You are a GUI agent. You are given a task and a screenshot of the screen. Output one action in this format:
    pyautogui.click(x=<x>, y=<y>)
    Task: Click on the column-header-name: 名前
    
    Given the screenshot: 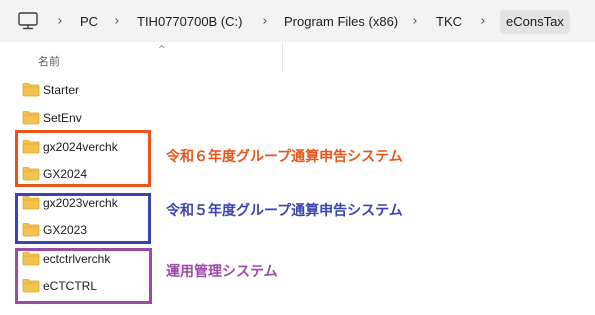 What is the action you would take?
    pyautogui.click(x=49, y=61)
    